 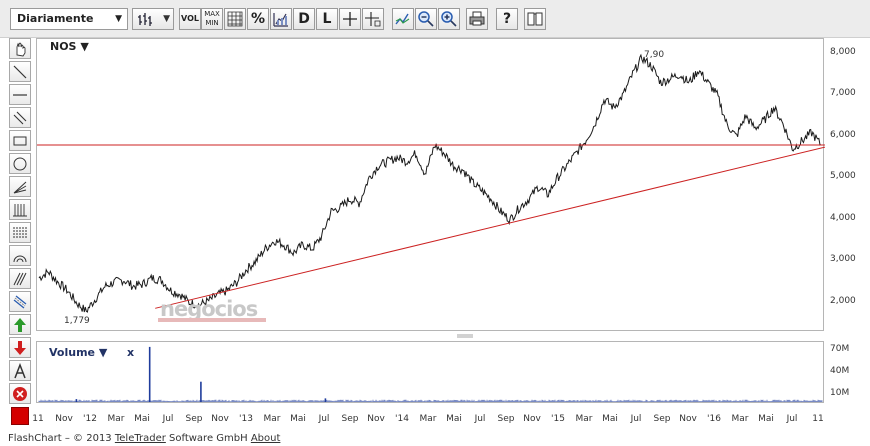 What do you see at coordinates (20, 416) in the screenshot?
I see `color-picker-swatch` at bounding box center [20, 416].